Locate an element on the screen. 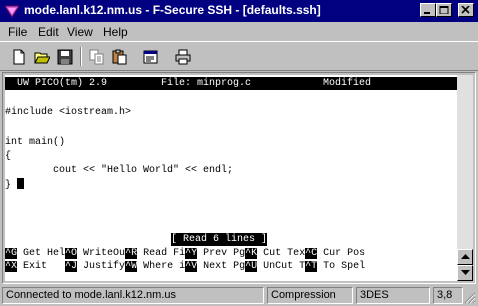 The image size is (478, 306). compression-status: Compression is located at coordinates (310, 295).